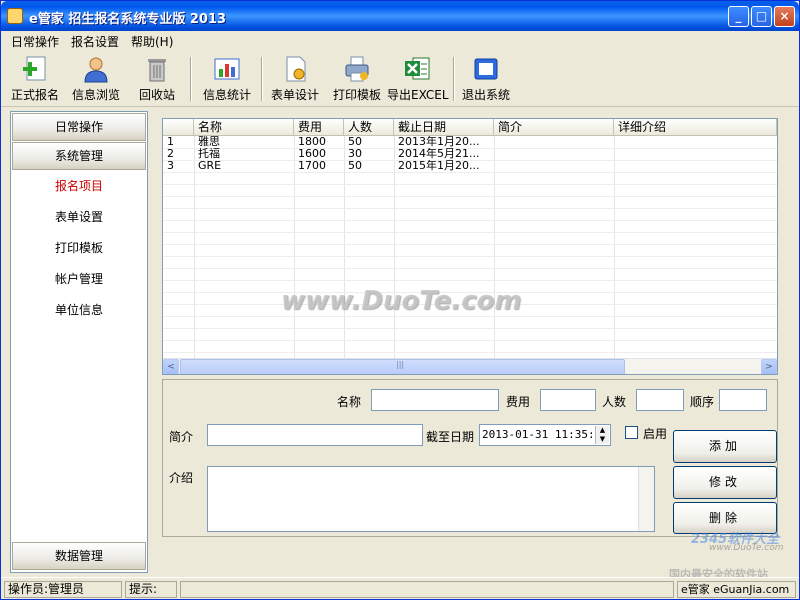  Describe the element at coordinates (450, 437) in the screenshot. I see `deadline-label: 截至日期` at that location.